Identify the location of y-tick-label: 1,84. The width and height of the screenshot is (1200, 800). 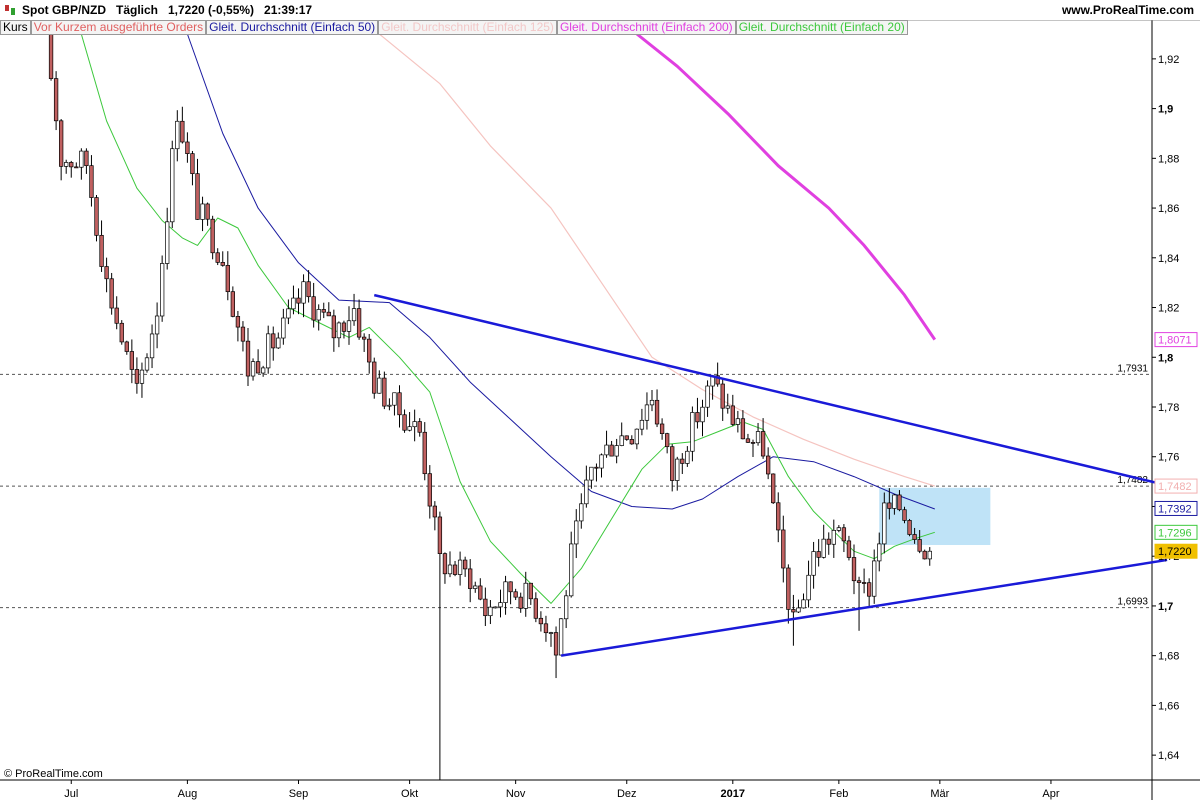
(1168, 259).